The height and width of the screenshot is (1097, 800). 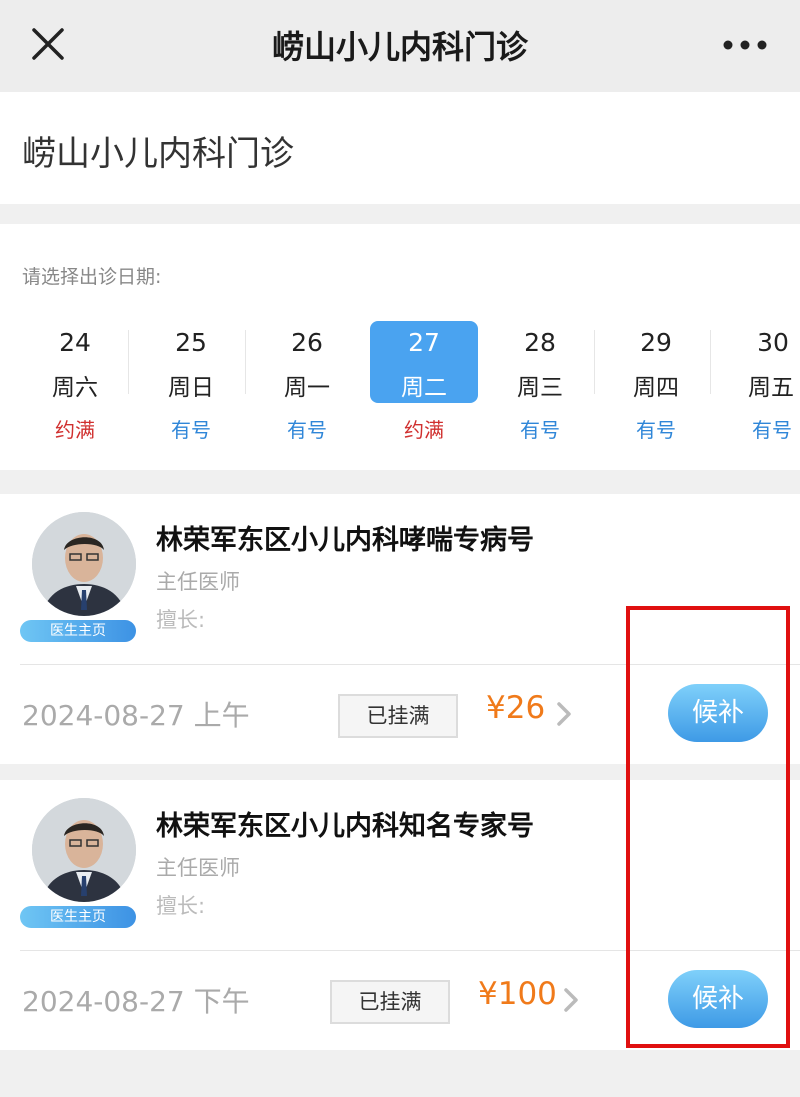 I want to click on doctor-name: 林荣军东区小儿内科哮喘专病号, so click(x=345, y=540).